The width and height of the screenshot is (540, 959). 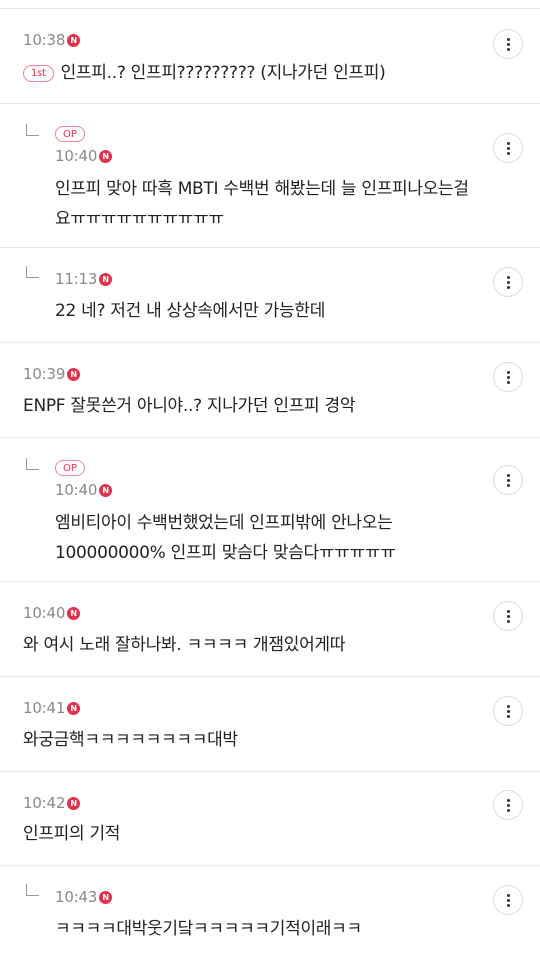 I want to click on comment-item: 10:39 N ENPF 잘못쓴거 아니야..? 지나가던 인프피 경악, so click(x=270, y=390).